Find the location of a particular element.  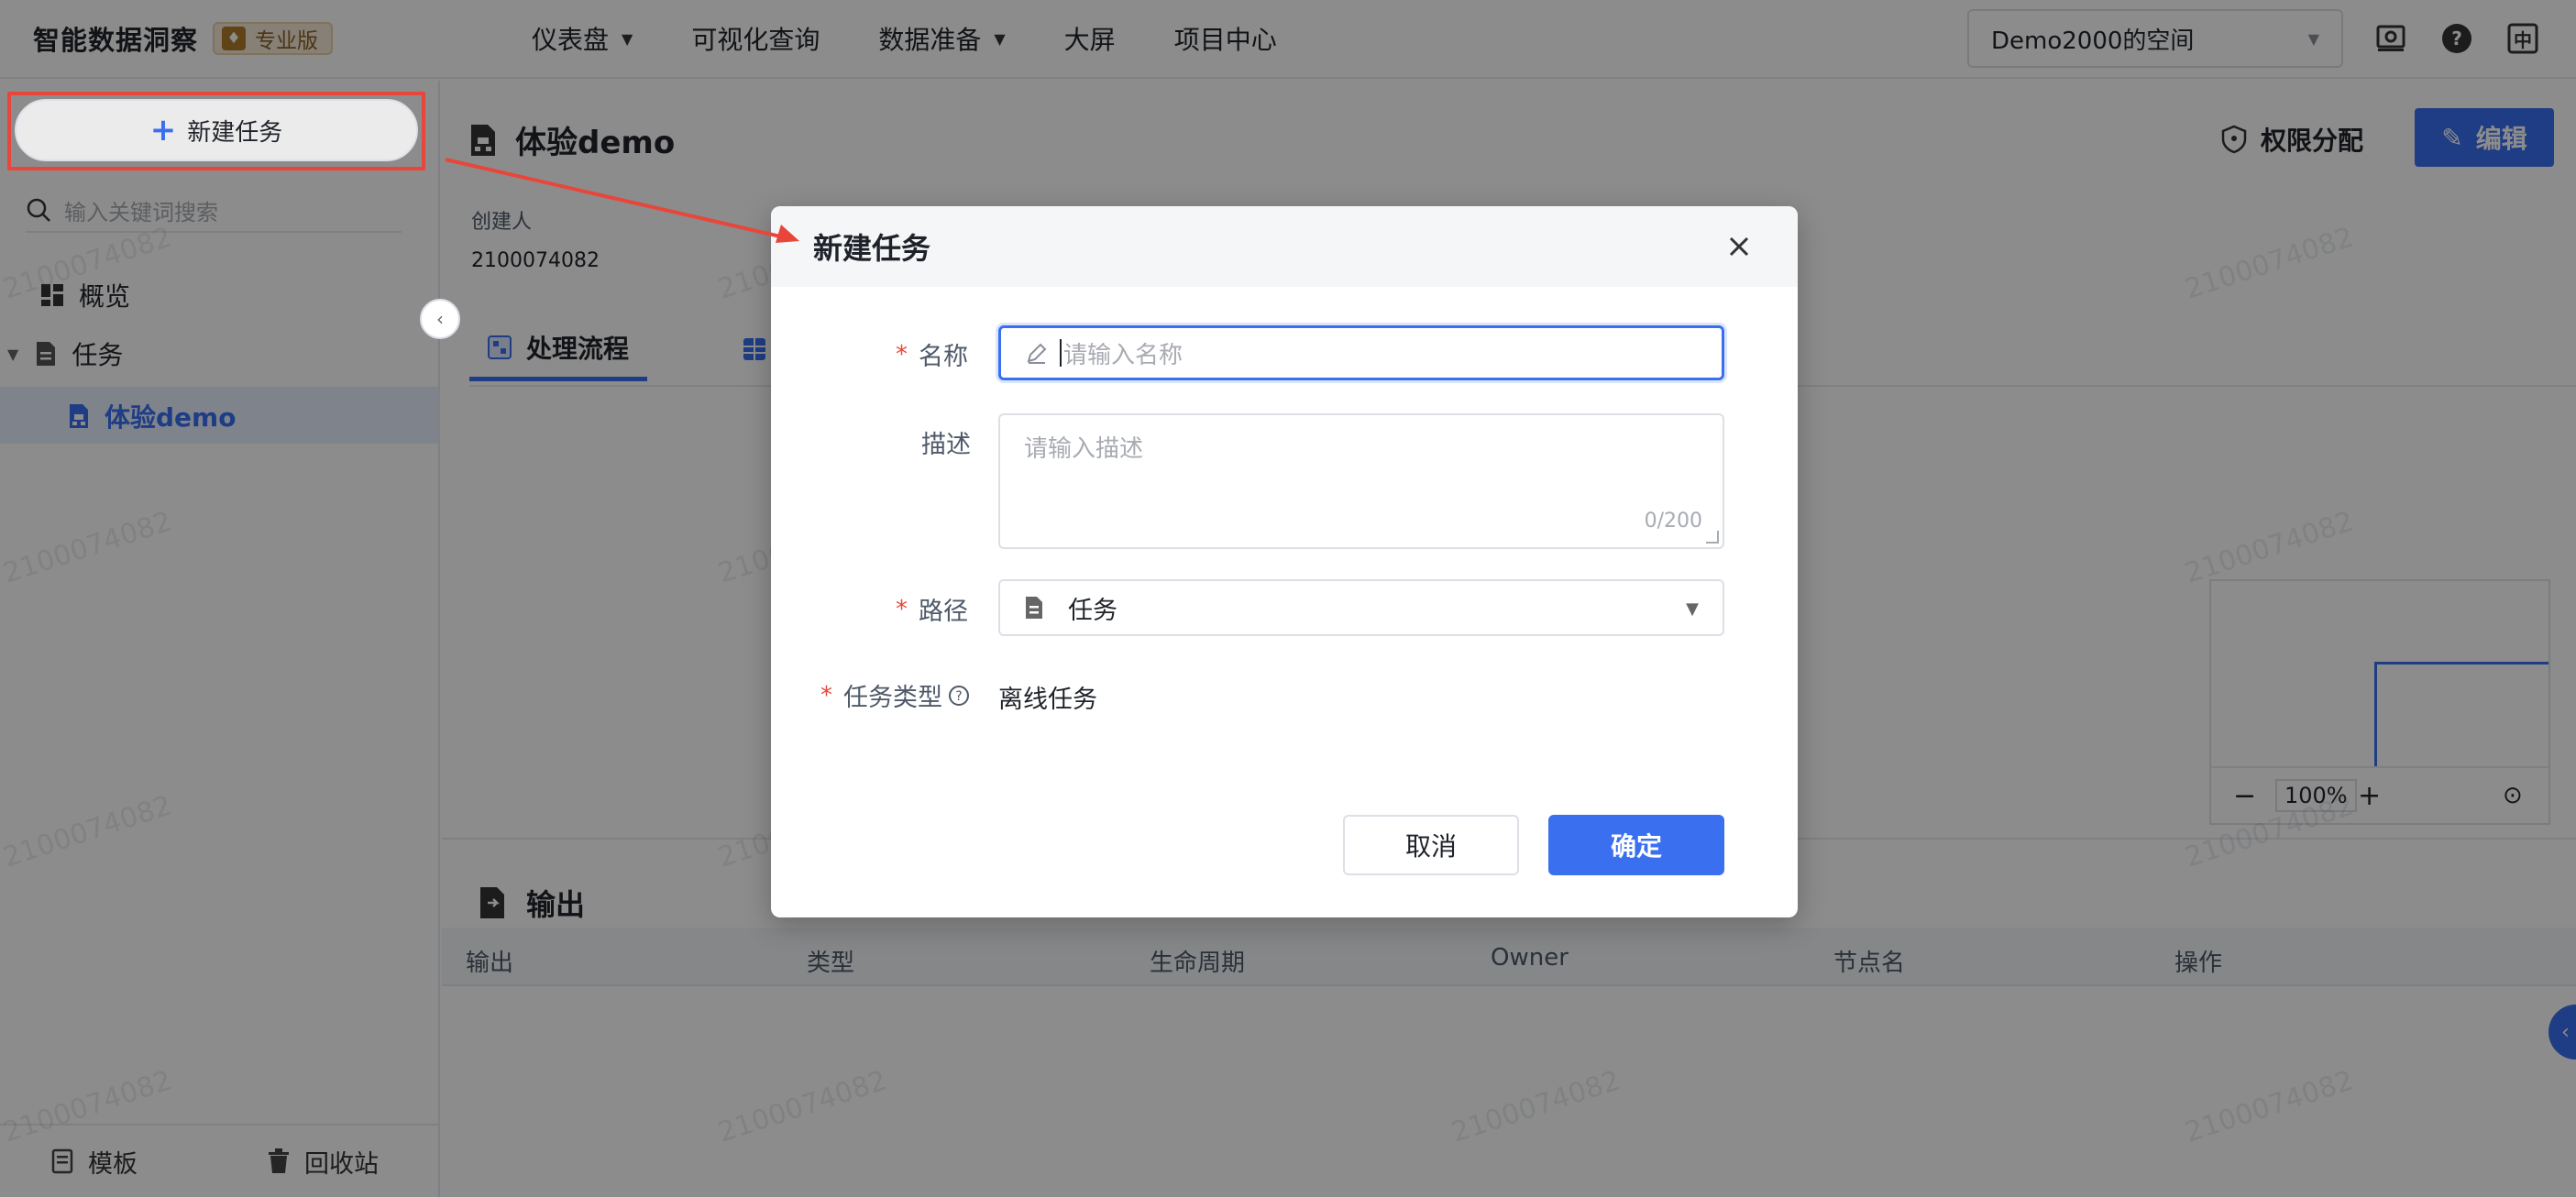

desc-label-text: 描述 is located at coordinates (946, 445).